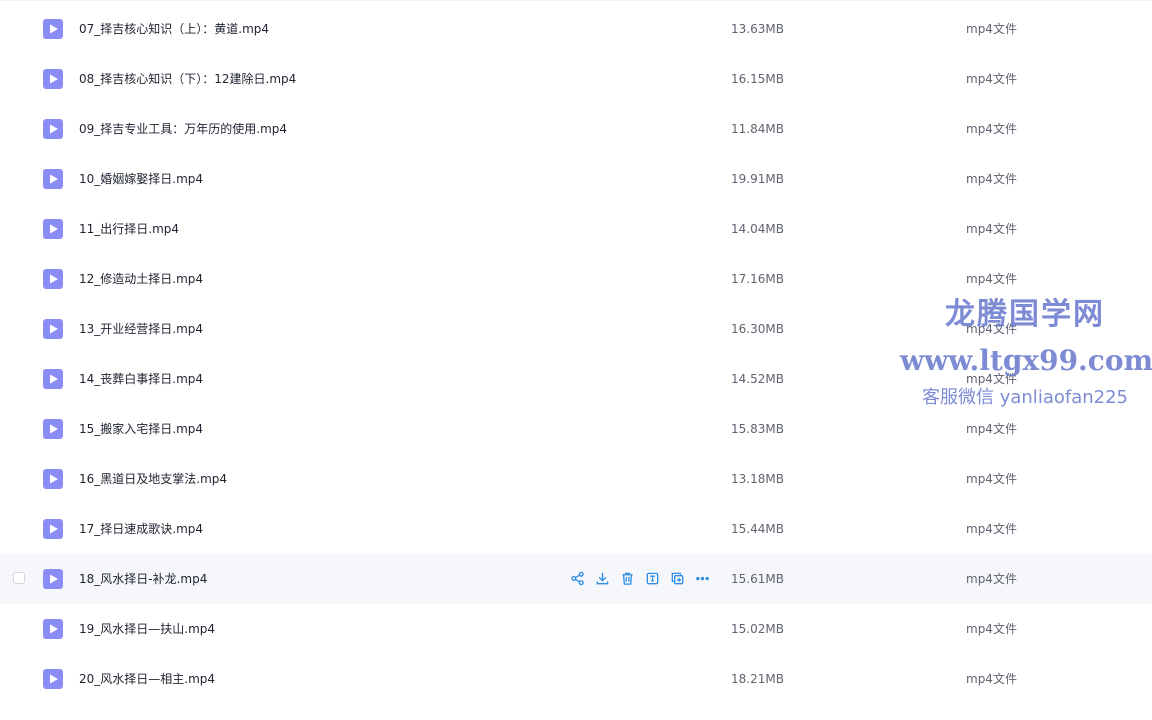  What do you see at coordinates (602, 578) in the screenshot?
I see `download-icon` at bounding box center [602, 578].